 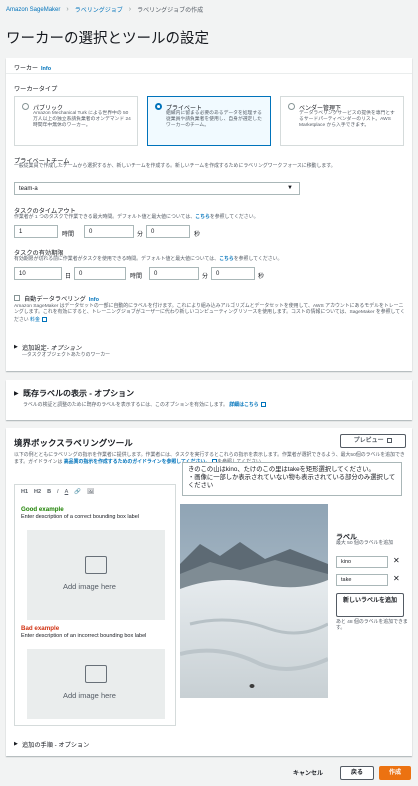 I want to click on link-icon: 🔗, so click(x=77, y=492).